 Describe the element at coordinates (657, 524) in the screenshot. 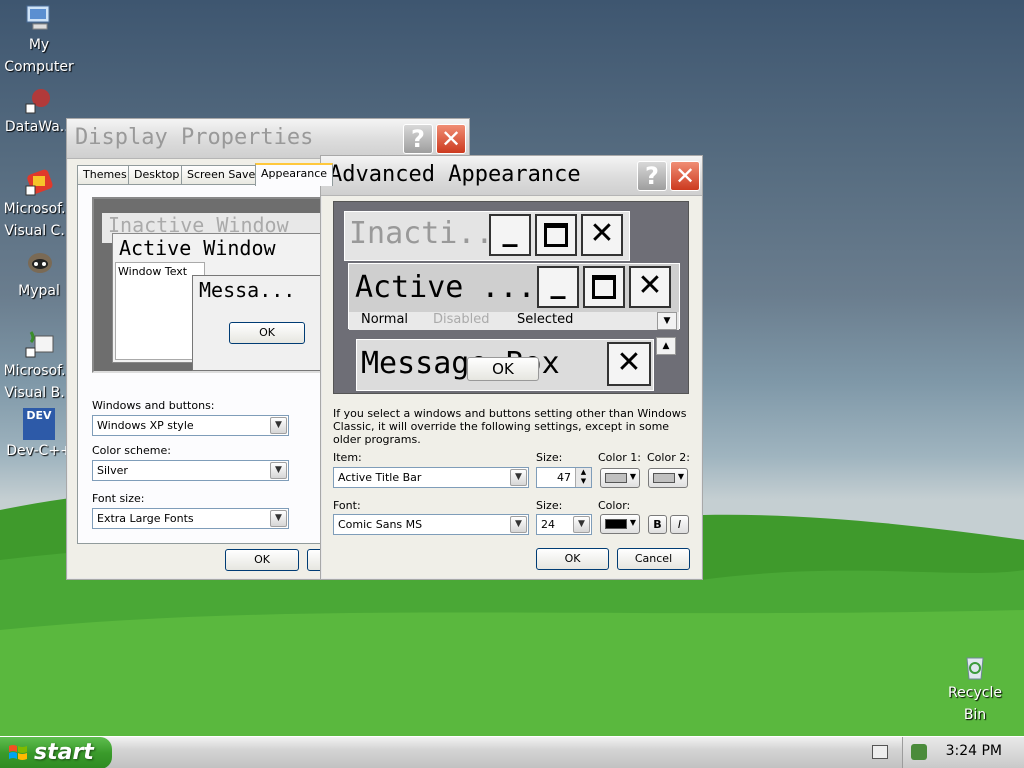

I see `bold-toggle: B` at that location.